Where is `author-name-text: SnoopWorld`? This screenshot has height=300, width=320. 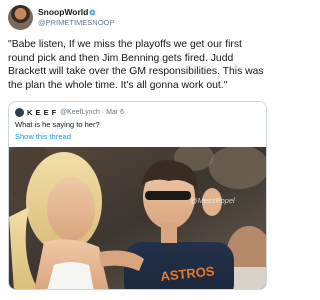
author-name-text: SnoopWorld is located at coordinates (63, 12).